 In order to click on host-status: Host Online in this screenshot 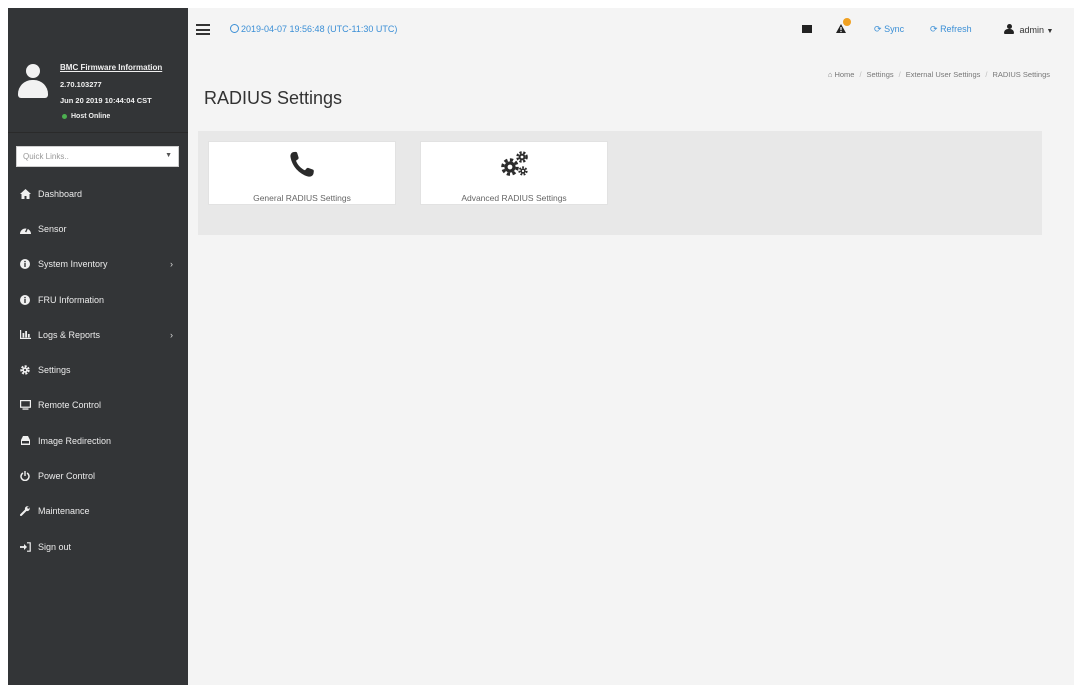, I will do `click(86, 116)`.